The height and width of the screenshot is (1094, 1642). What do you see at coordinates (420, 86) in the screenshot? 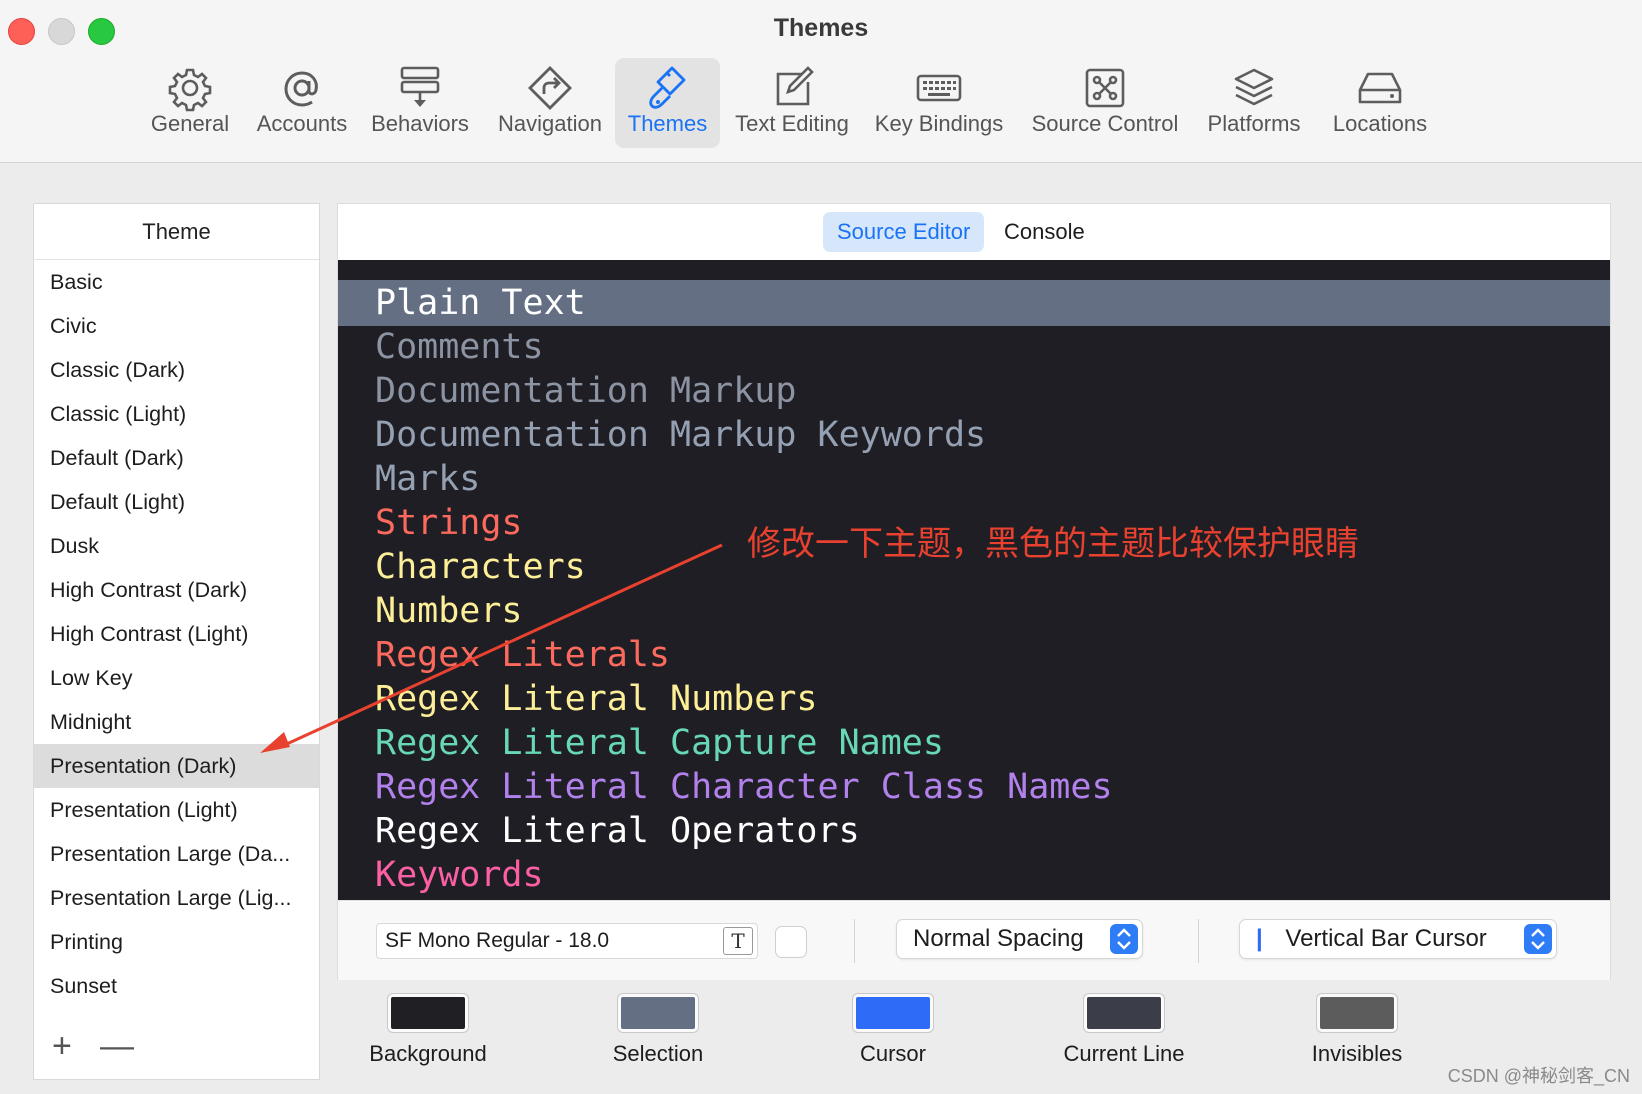
I see `behaviors-icon` at bounding box center [420, 86].